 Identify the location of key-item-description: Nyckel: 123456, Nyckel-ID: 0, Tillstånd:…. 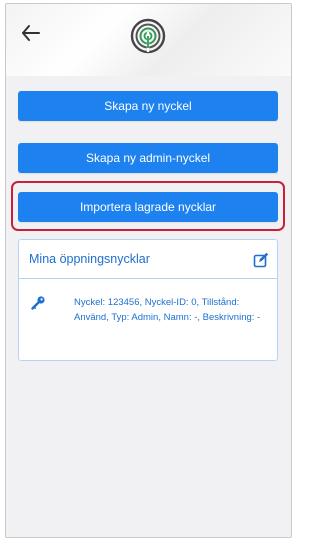
(172, 310).